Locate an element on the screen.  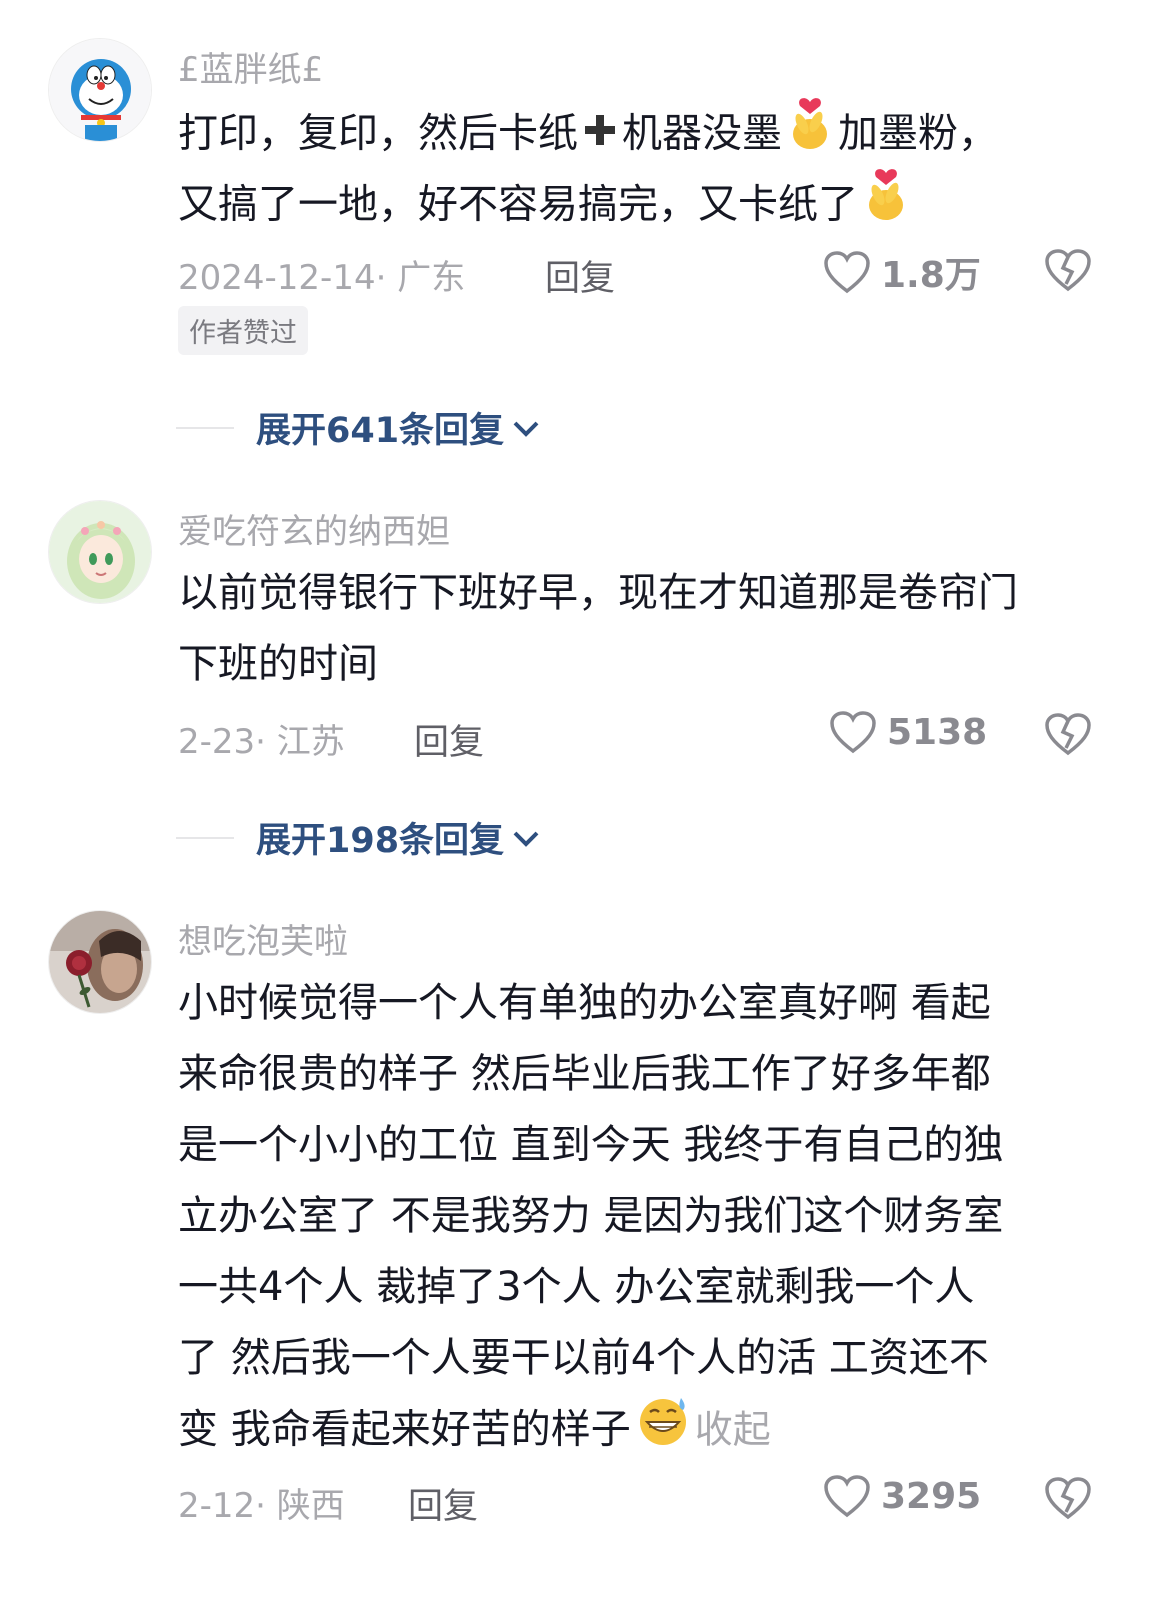
comment-text-line: 是一个小小的工位 直到今天 我终于有自己的独 is located at coordinates (591, 1145).